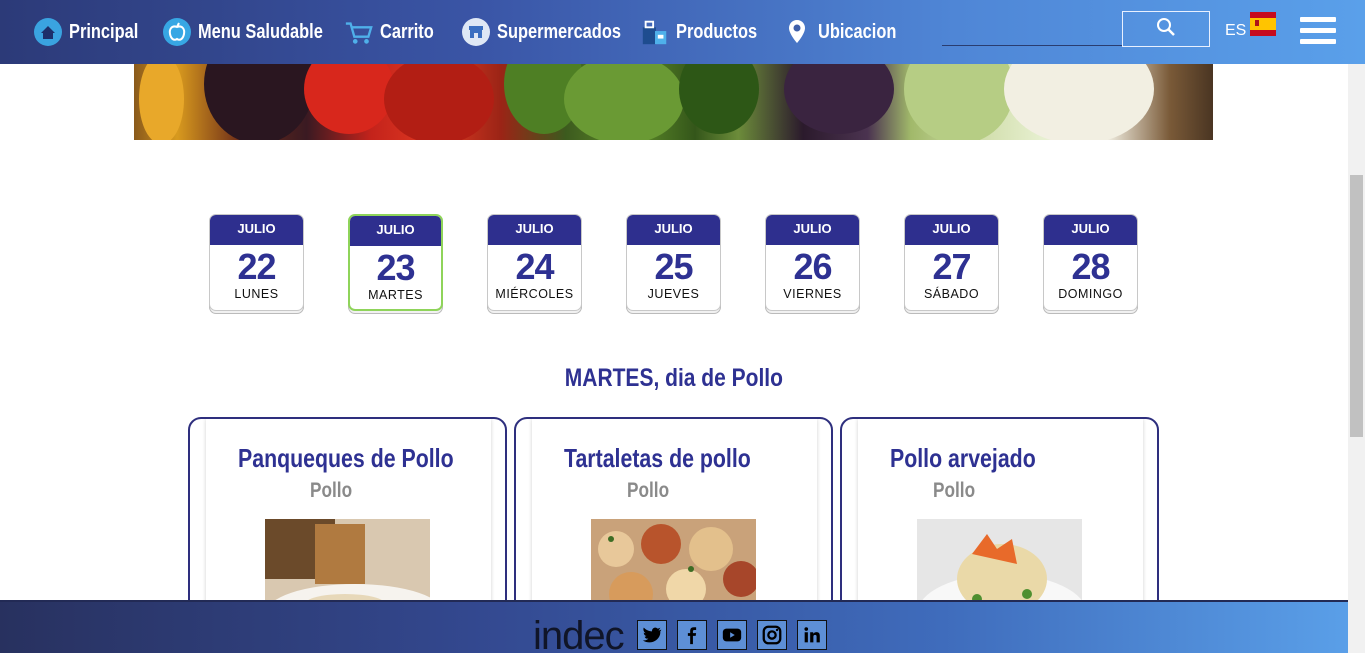 The image size is (1365, 653). Describe the element at coordinates (395, 267) in the screenshot. I see `calendar-day-number: 23` at that location.